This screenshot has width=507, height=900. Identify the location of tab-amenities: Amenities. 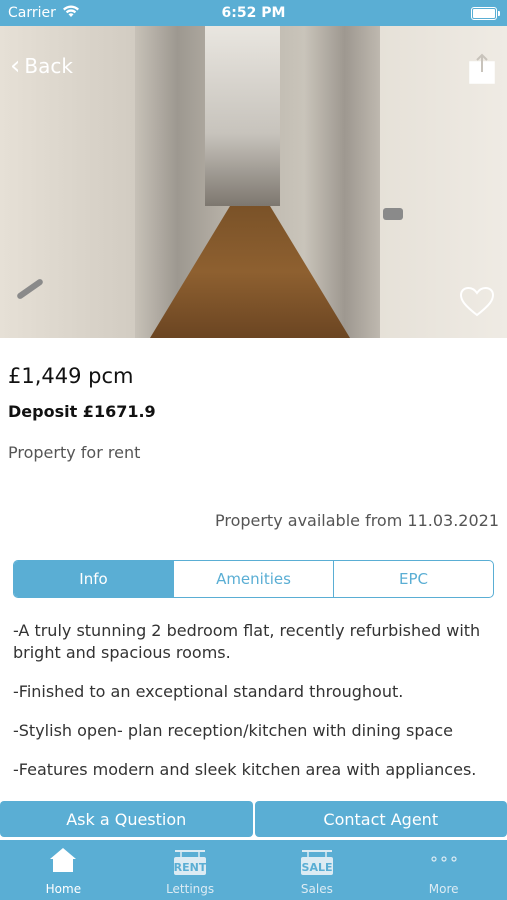
(253, 579).